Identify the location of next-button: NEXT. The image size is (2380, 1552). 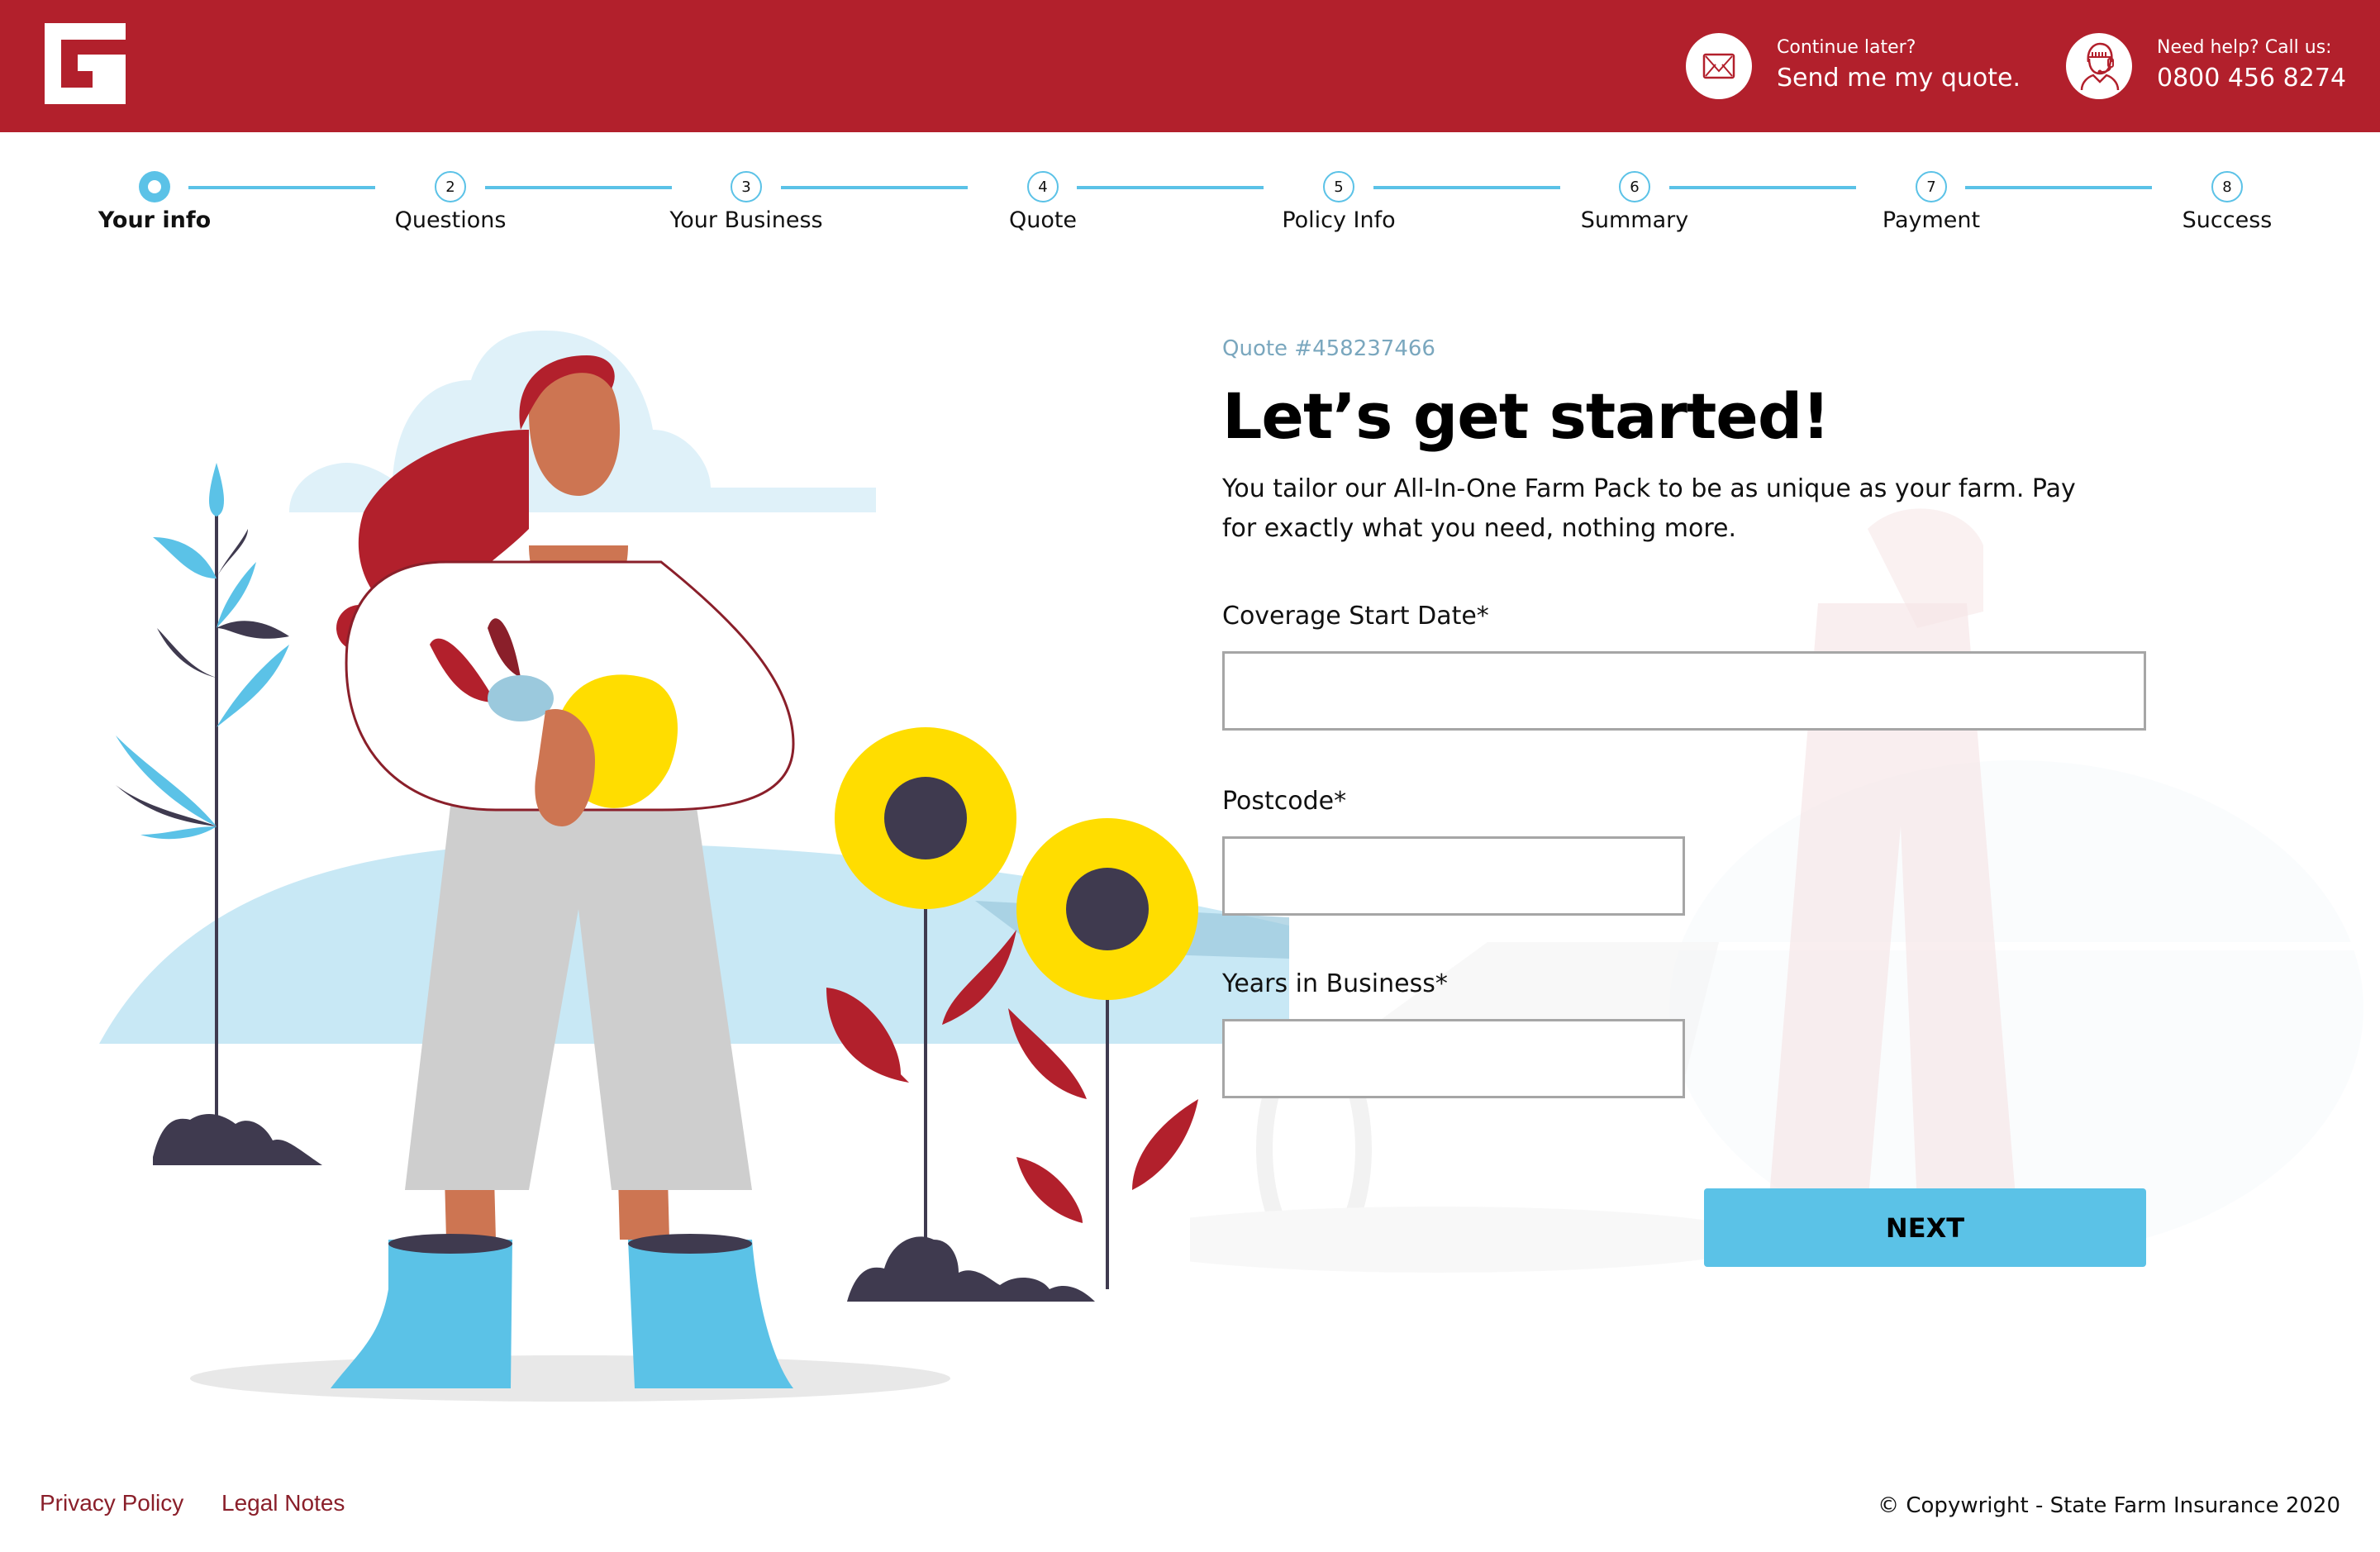
(1925, 1227).